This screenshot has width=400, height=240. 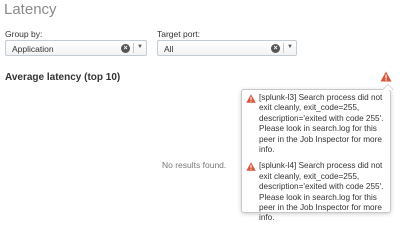 I want to click on panel-title: Average latency (top 10), so click(x=63, y=77).